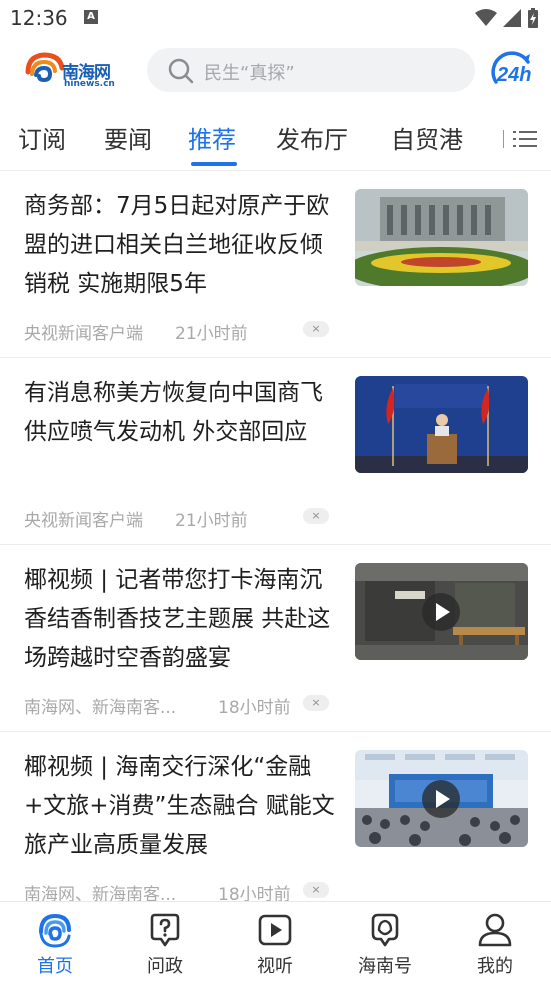 Image resolution: width=551 pixels, height=981 pixels. I want to click on tab-divider, so click(503, 139).